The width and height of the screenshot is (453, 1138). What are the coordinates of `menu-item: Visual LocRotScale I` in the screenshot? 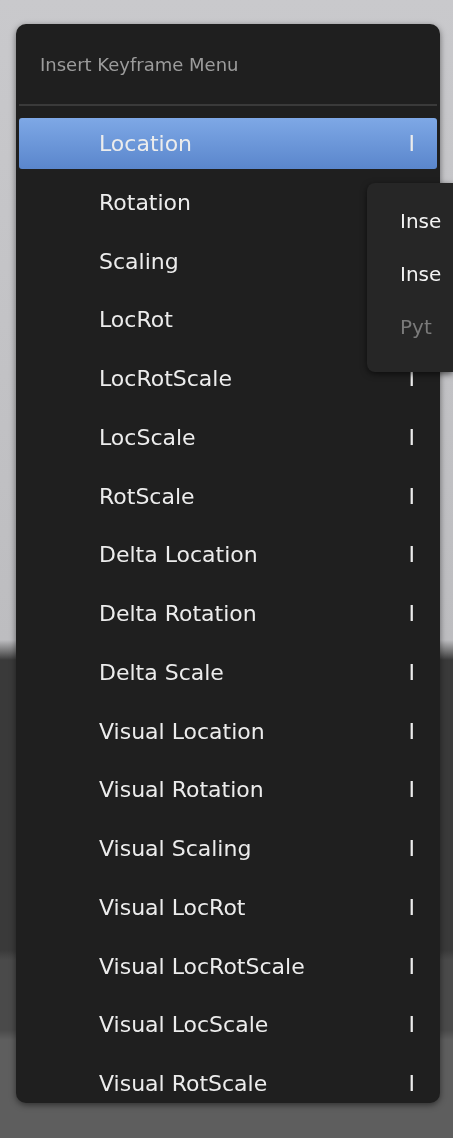 It's located at (228, 966).